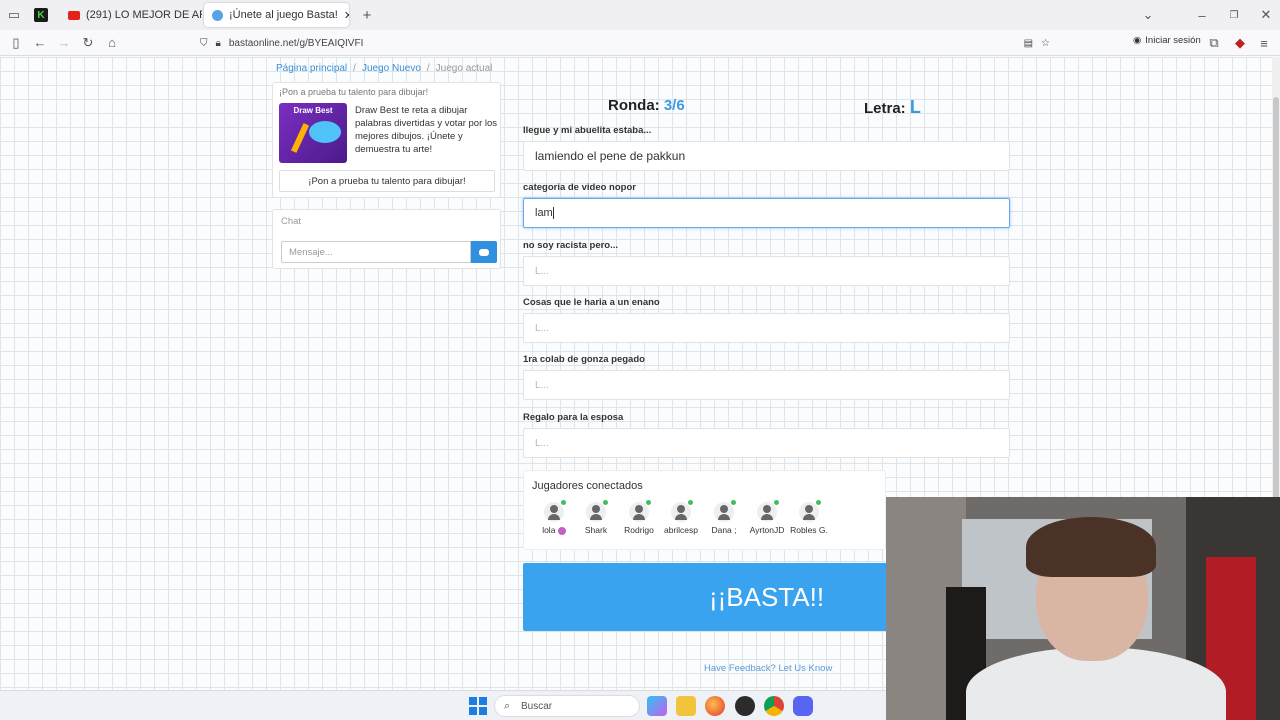  Describe the element at coordinates (715, 706) in the screenshot. I see `firefox-icon` at that location.